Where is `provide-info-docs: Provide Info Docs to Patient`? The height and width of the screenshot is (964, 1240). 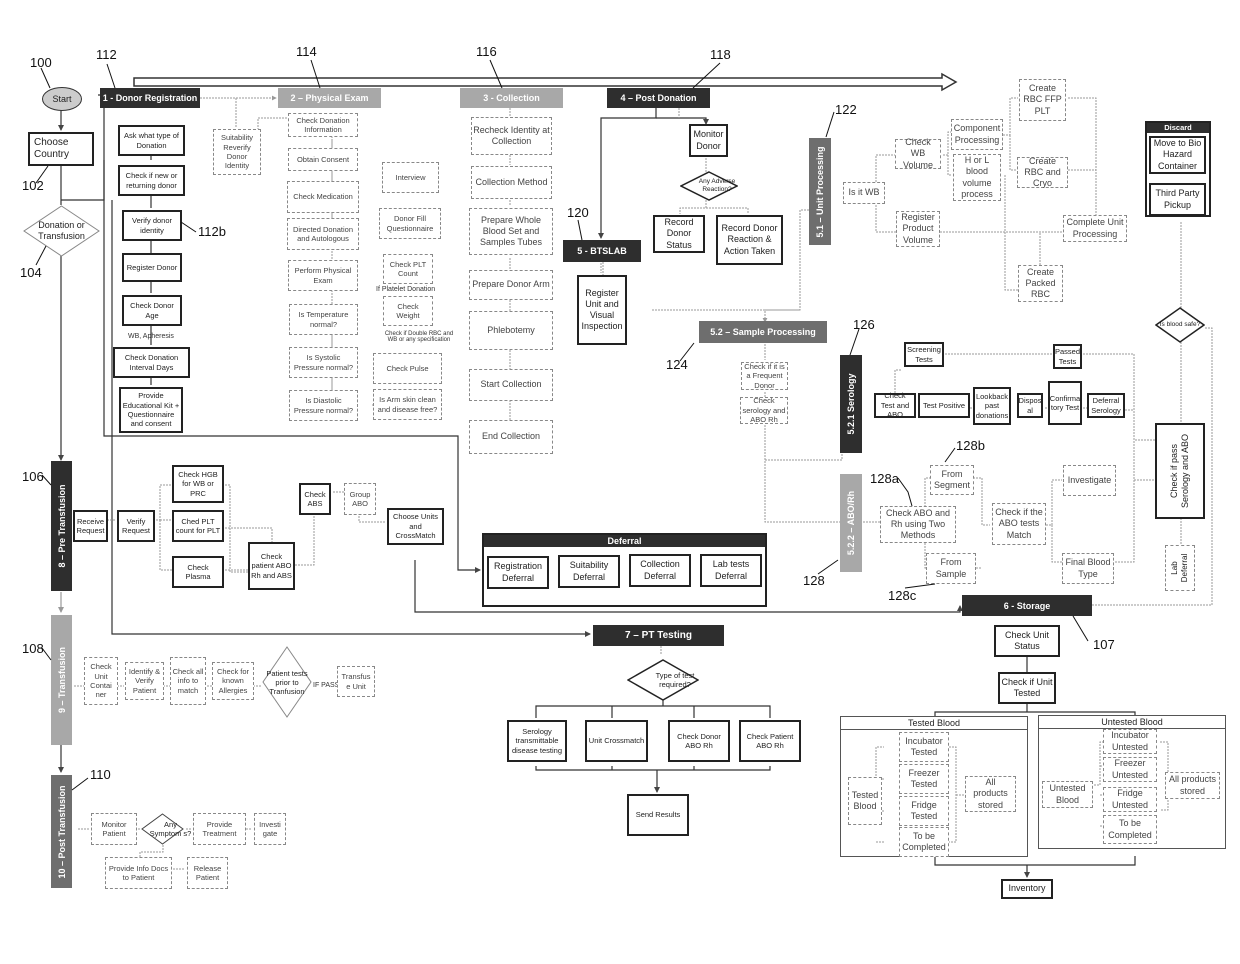
provide-info-docs: Provide Info Docs to Patient is located at coordinates (138, 873).